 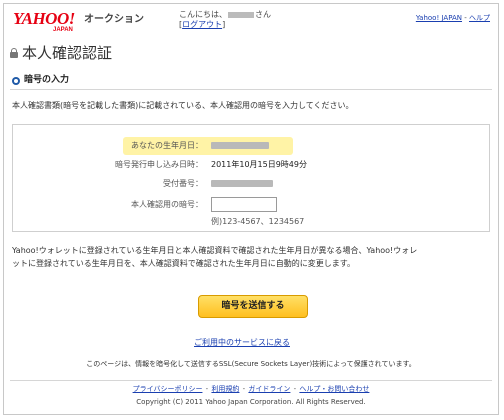 I want to click on page-title-text: 本人確認認証, so click(x=67, y=53).